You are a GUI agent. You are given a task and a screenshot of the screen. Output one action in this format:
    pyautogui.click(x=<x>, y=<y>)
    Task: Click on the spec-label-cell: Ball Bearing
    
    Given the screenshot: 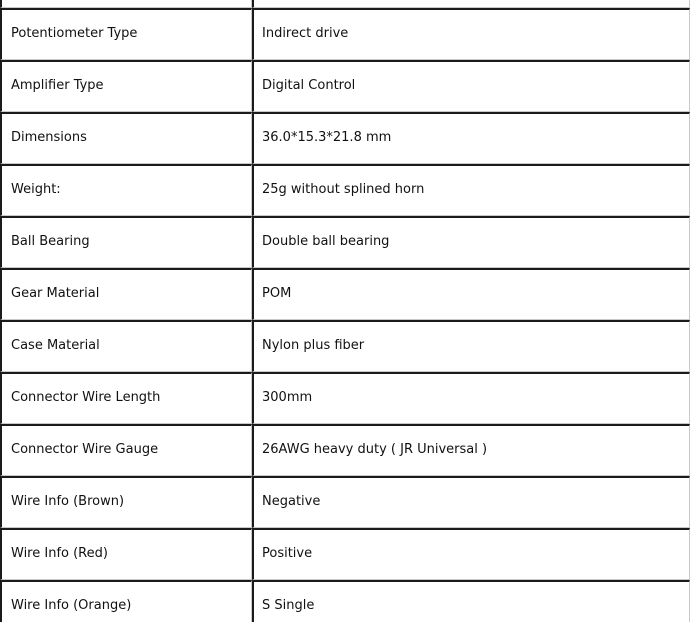 What is the action you would take?
    pyautogui.click(x=126, y=242)
    